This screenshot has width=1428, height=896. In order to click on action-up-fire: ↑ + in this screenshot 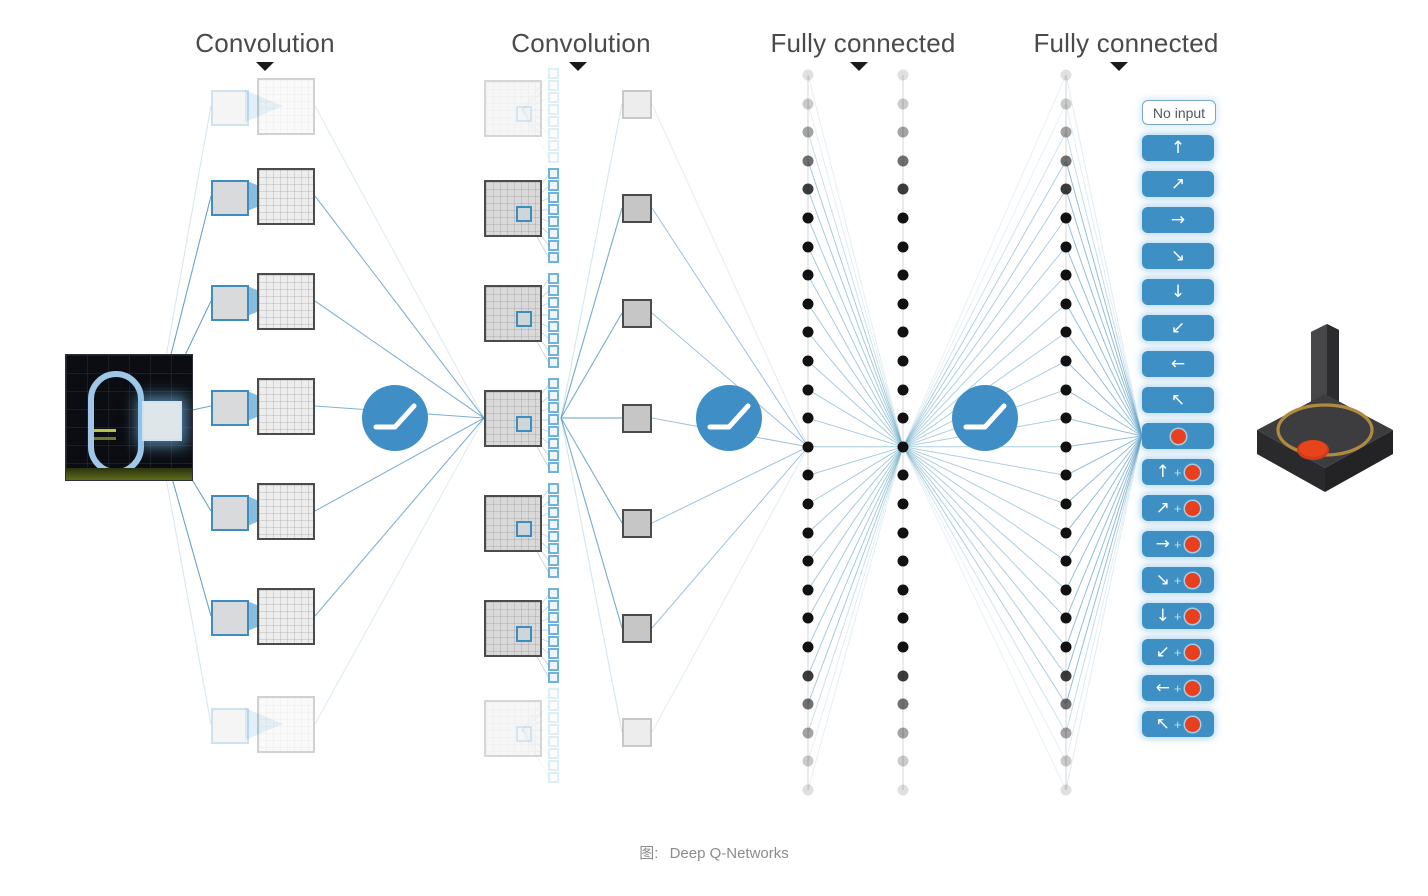, I will do `click(1178, 472)`.